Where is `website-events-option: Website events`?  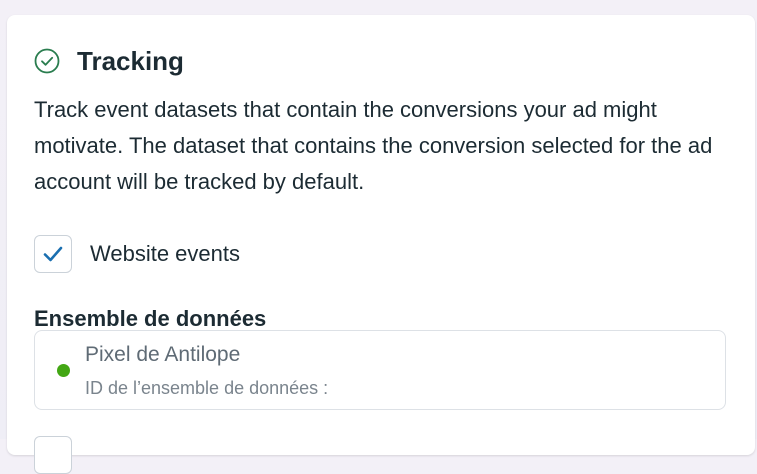
website-events-option: Website events is located at coordinates (137, 254).